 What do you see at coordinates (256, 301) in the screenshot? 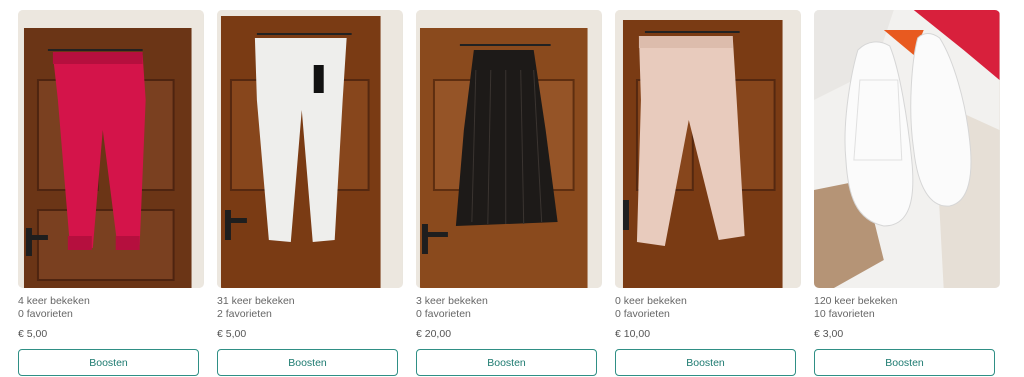
I see `views-count: 31 keer bekeken` at bounding box center [256, 301].